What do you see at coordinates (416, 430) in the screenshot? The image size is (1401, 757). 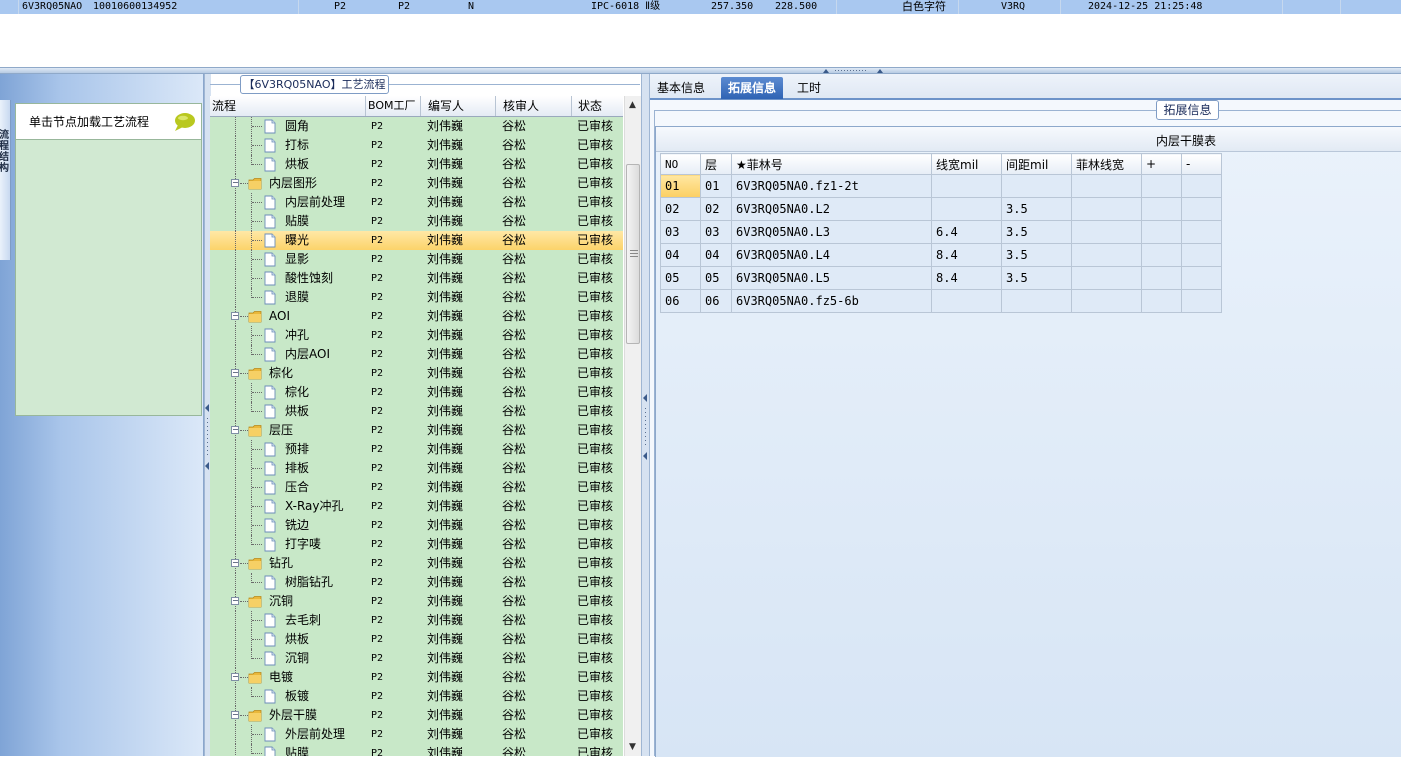 I see `tree-group-row: − 层压 P2 刘伟巍 谷松 已审核` at bounding box center [416, 430].